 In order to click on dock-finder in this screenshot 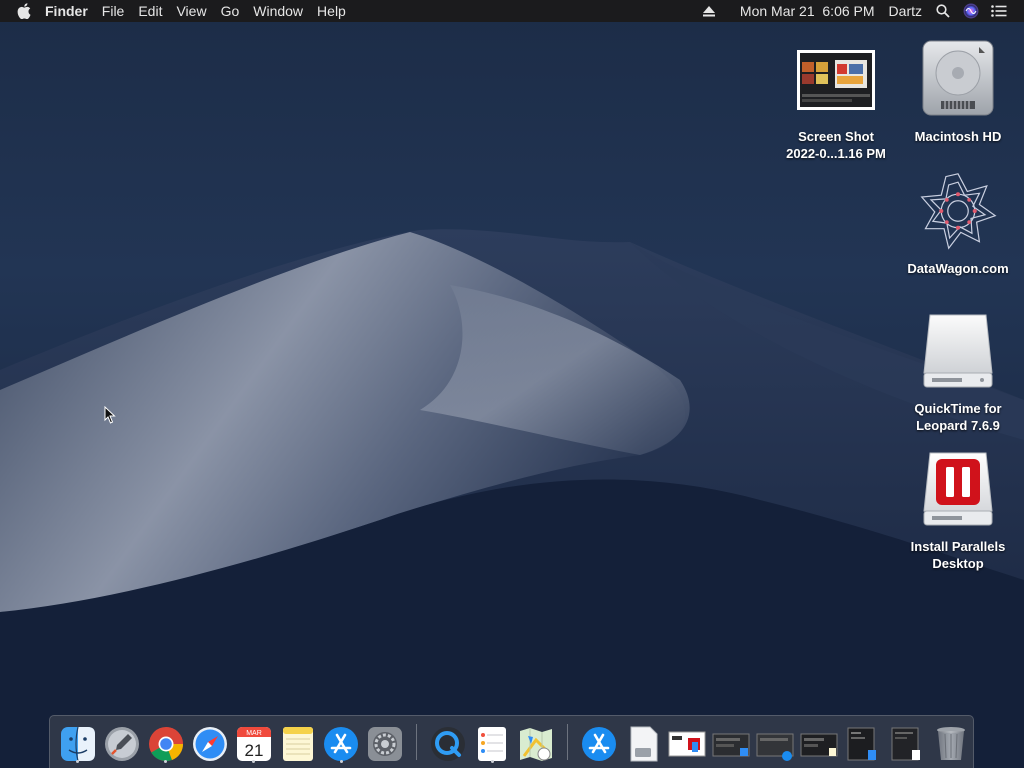, I will do `click(78, 742)`.